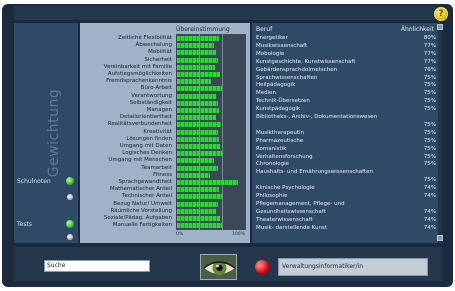 Image resolution: width=455 pixels, height=291 pixels. Describe the element at coordinates (149, 138) in the screenshot. I see `skill-name: Lösungen finden` at that location.